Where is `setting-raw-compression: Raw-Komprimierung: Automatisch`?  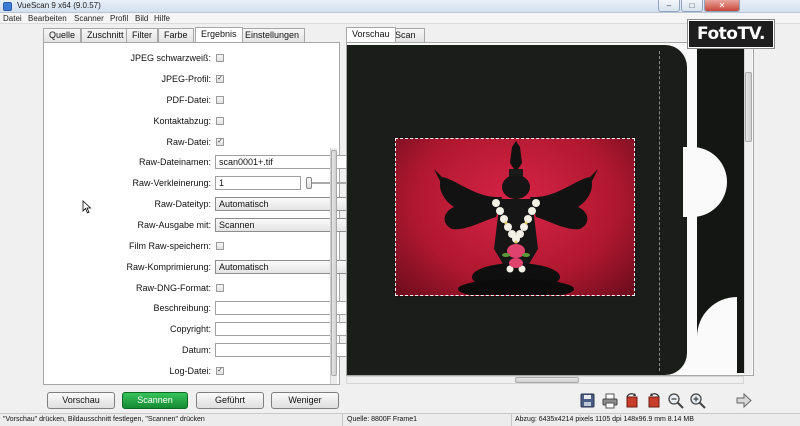
setting-raw-compression: Raw-Komprimierung: Automatisch is located at coordinates (207, 267).